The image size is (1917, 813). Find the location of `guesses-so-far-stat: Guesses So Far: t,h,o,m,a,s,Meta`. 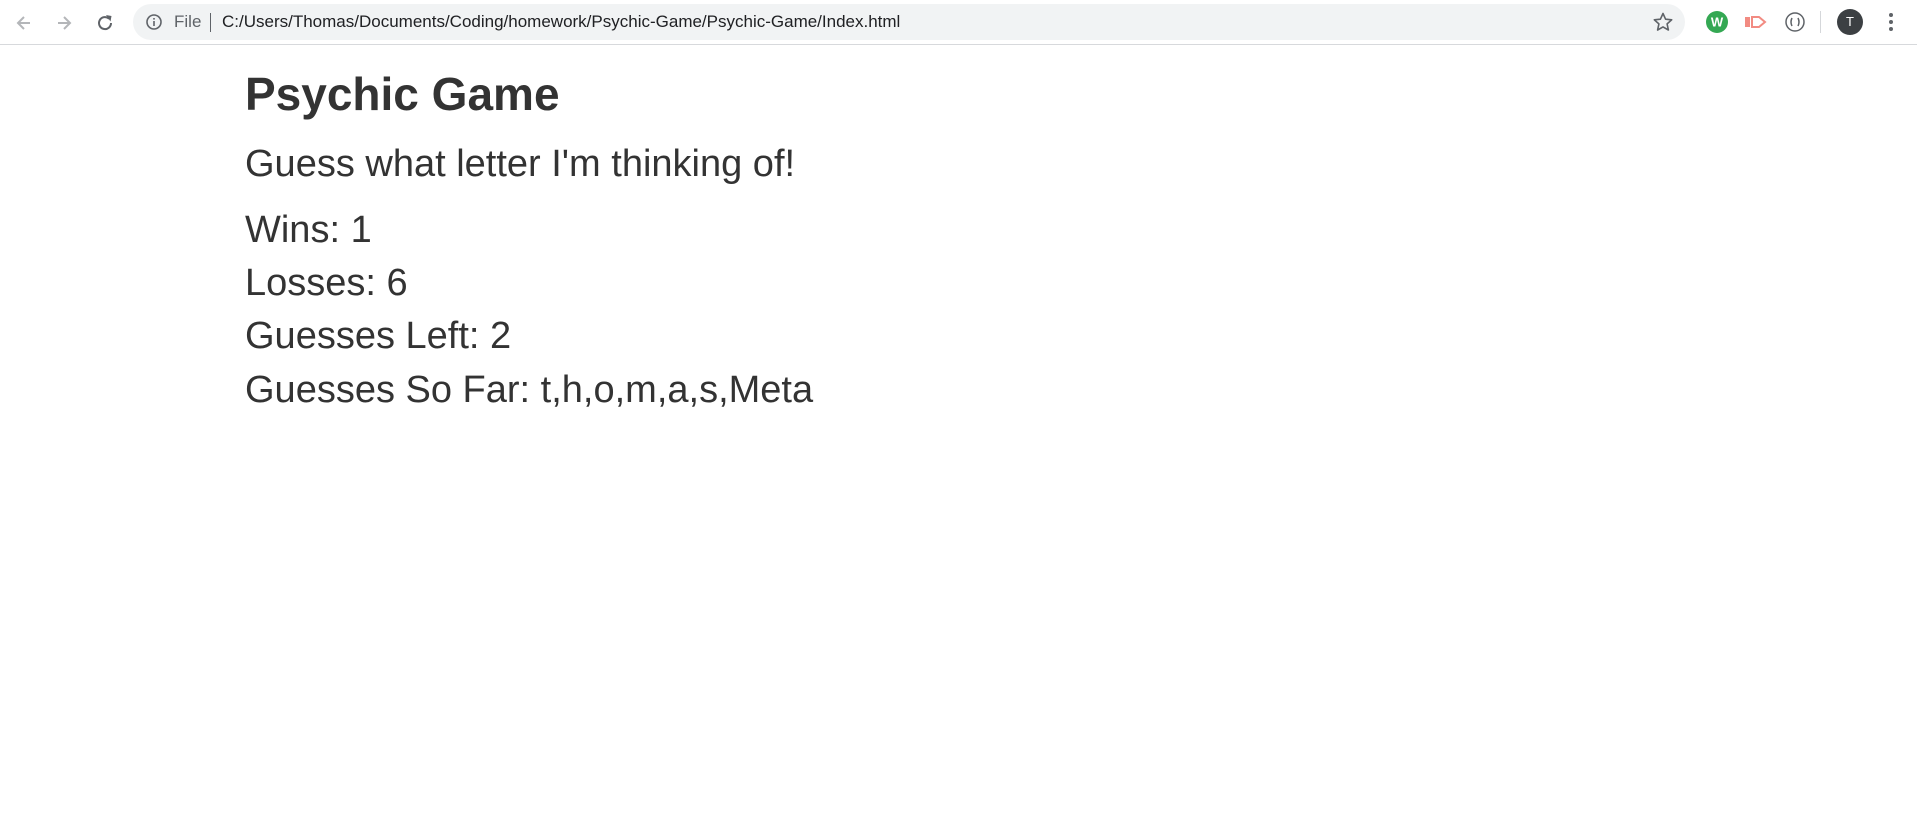

guesses-so-far-stat: Guesses So Far: t,h,o,m,a,s,Meta is located at coordinates (529, 390).